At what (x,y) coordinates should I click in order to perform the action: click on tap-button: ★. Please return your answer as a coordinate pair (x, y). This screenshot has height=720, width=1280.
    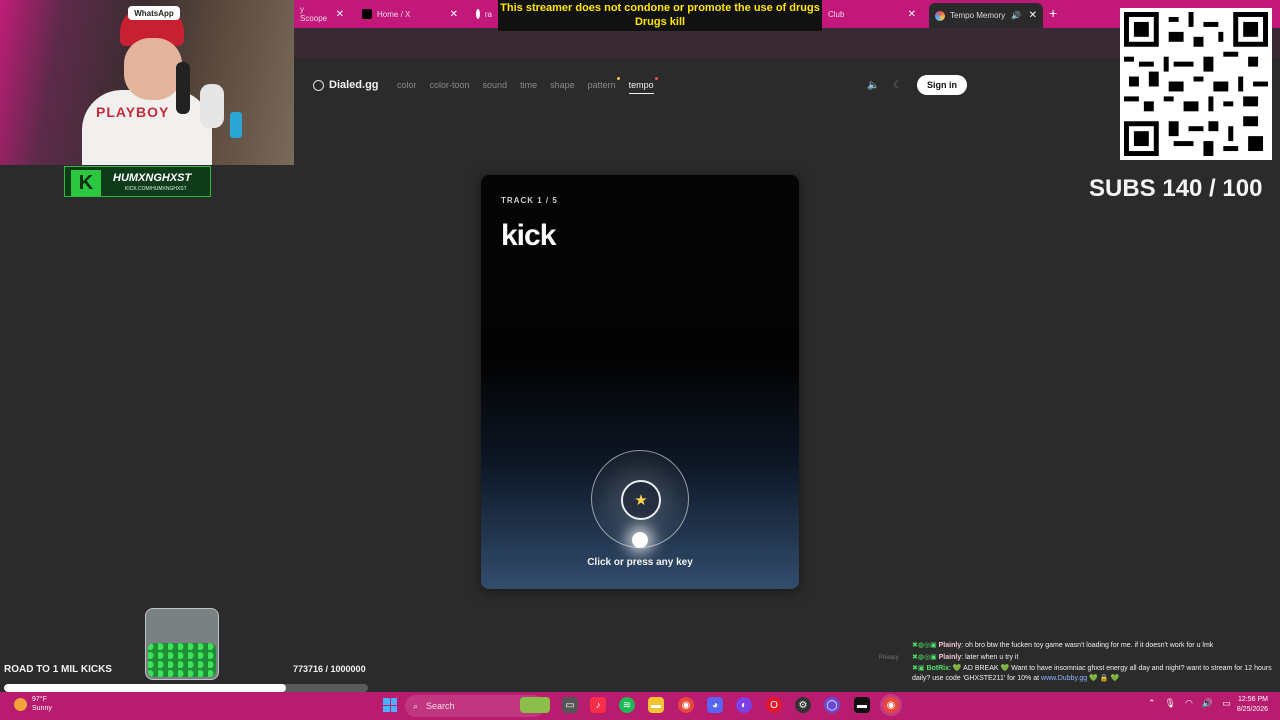
    Looking at the image, I should click on (641, 500).